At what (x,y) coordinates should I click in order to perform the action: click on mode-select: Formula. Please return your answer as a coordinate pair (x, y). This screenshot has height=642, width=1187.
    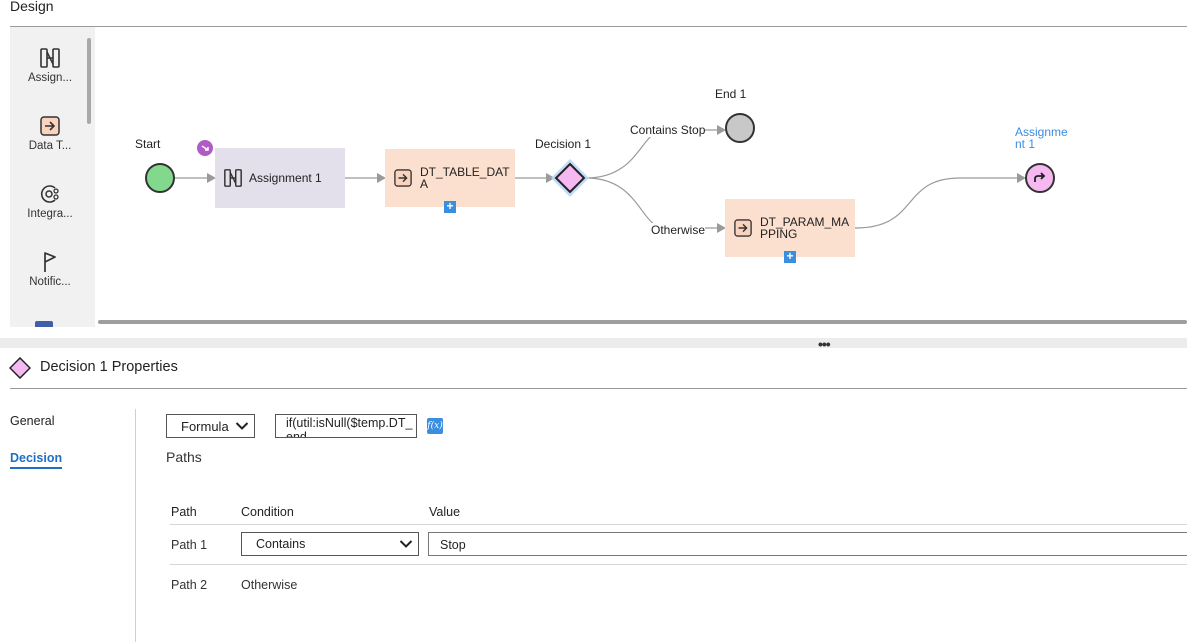
    Looking at the image, I should click on (210, 426).